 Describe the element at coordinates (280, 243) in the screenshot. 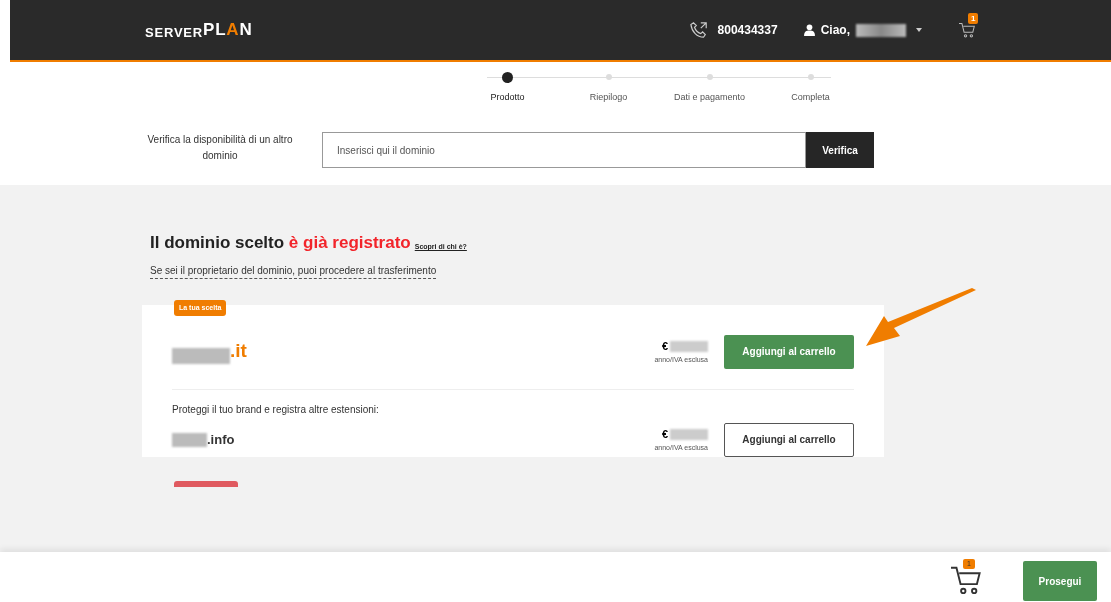

I see `result-heading: Il dominio scelto è già registrato` at that location.